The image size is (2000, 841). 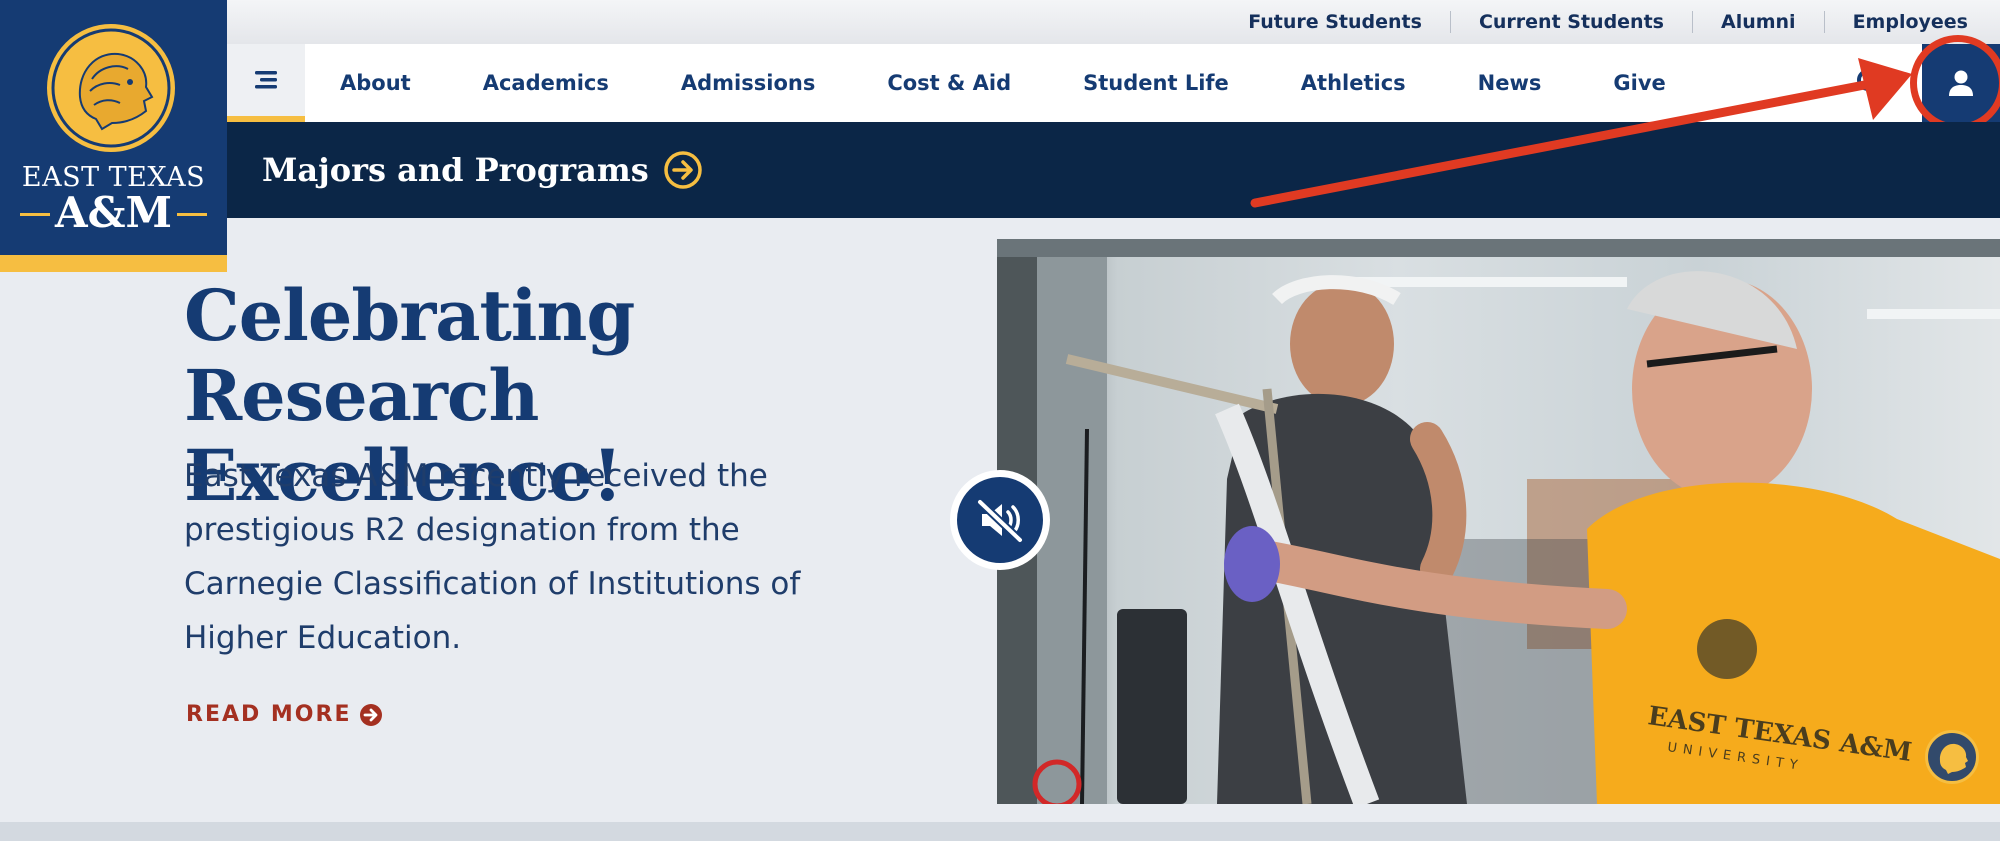 What do you see at coordinates (1353, 83) in the screenshot?
I see `nav-link-athletics: Athletics` at bounding box center [1353, 83].